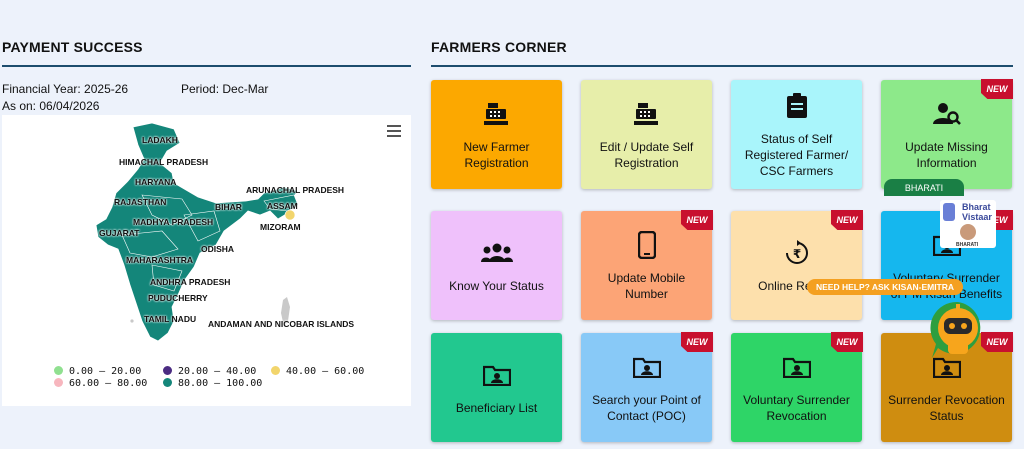 Image resolution: width=1024 pixels, height=449 pixels. I want to click on card-label: Surrender Revocation Status, so click(946, 407).